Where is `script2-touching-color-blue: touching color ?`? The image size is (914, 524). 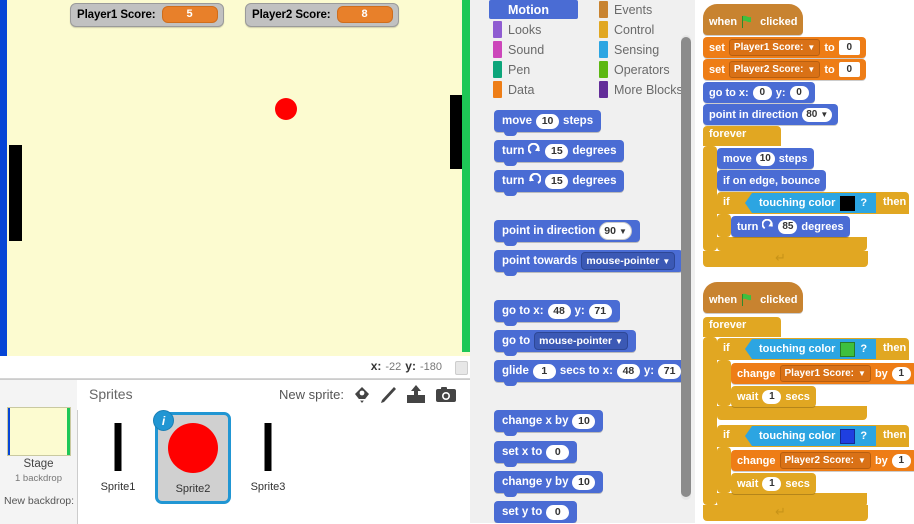 script2-touching-color-blue: touching color ? is located at coordinates (811, 436).